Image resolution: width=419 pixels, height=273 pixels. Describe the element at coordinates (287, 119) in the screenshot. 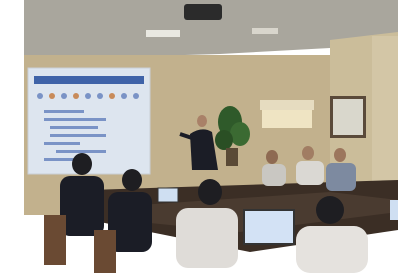

I see `wall-lamp-glow` at that location.